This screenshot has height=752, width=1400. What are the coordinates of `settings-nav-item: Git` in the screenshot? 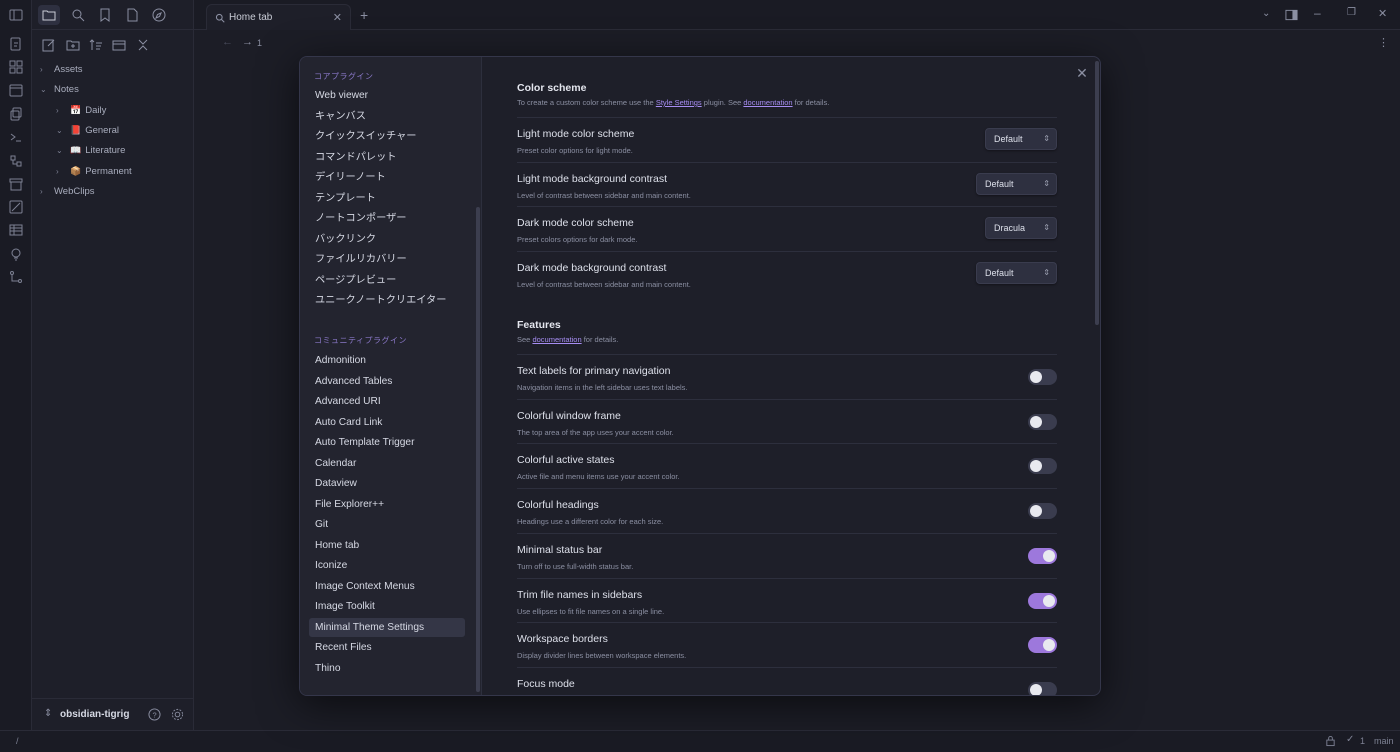 It's located at (387, 524).